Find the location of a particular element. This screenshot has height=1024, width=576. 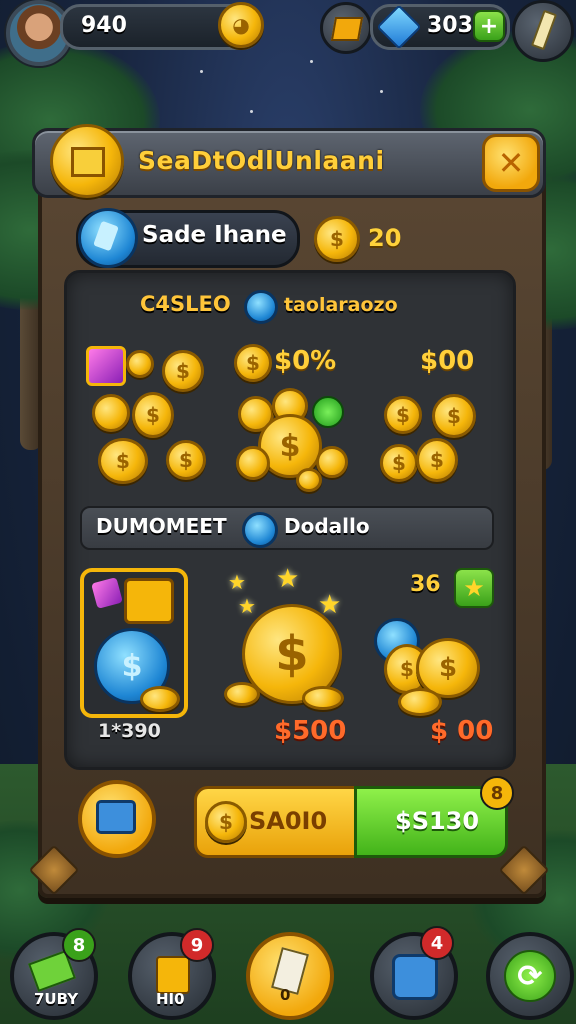

gem-count: 303 is located at coordinates (450, 25).